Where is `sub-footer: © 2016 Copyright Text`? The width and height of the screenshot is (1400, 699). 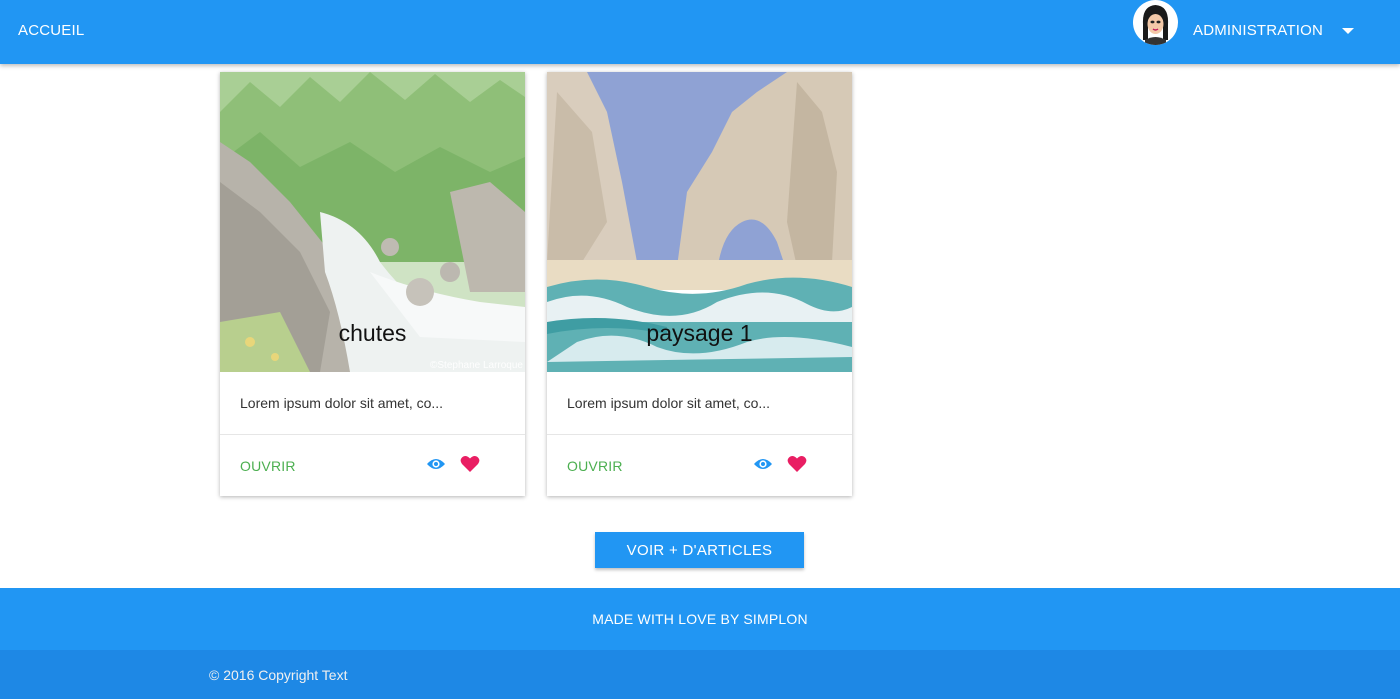 sub-footer: © 2016 Copyright Text is located at coordinates (700, 674).